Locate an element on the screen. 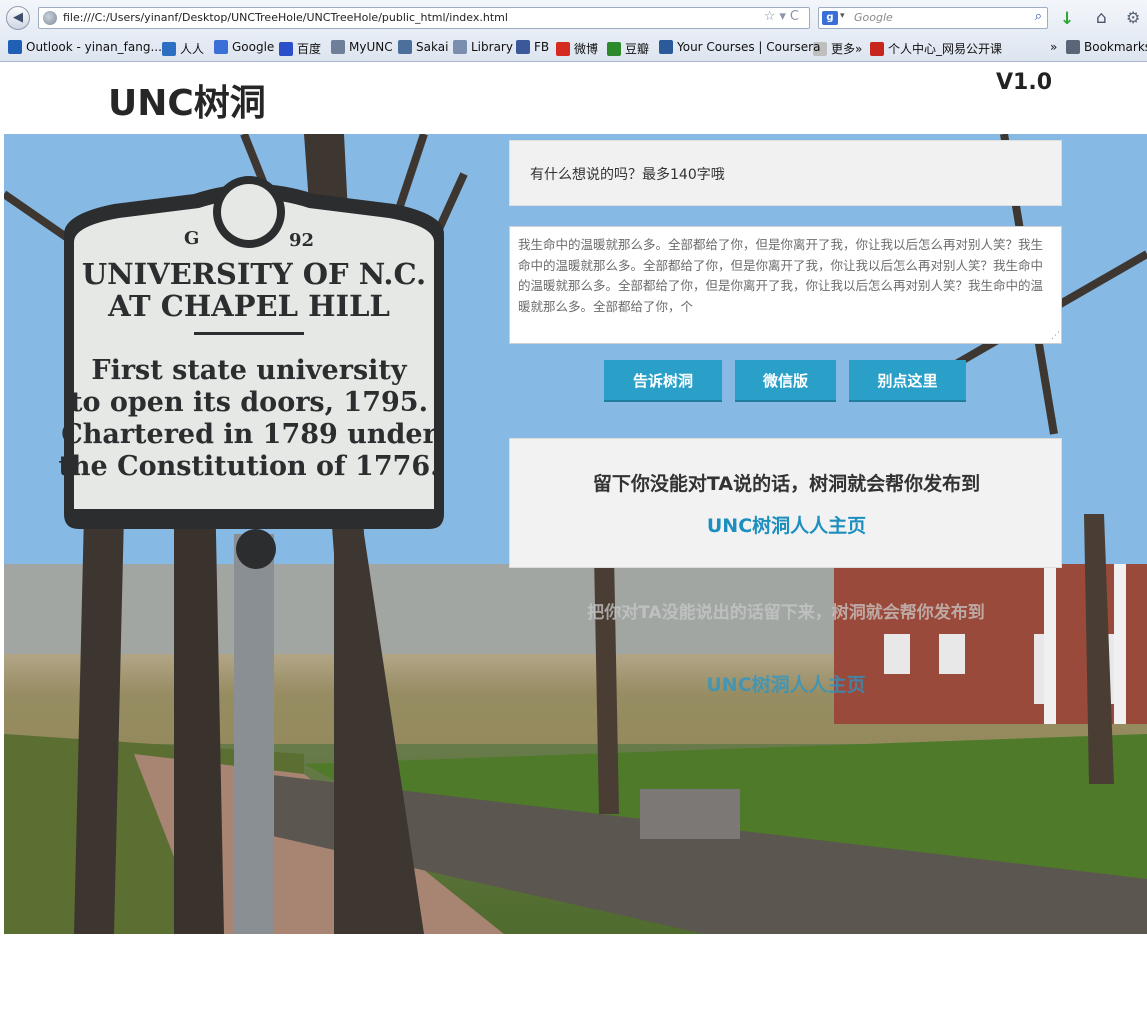 This screenshot has width=1147, height=1010. bookmark-myunc: MyUNC is located at coordinates (362, 47).